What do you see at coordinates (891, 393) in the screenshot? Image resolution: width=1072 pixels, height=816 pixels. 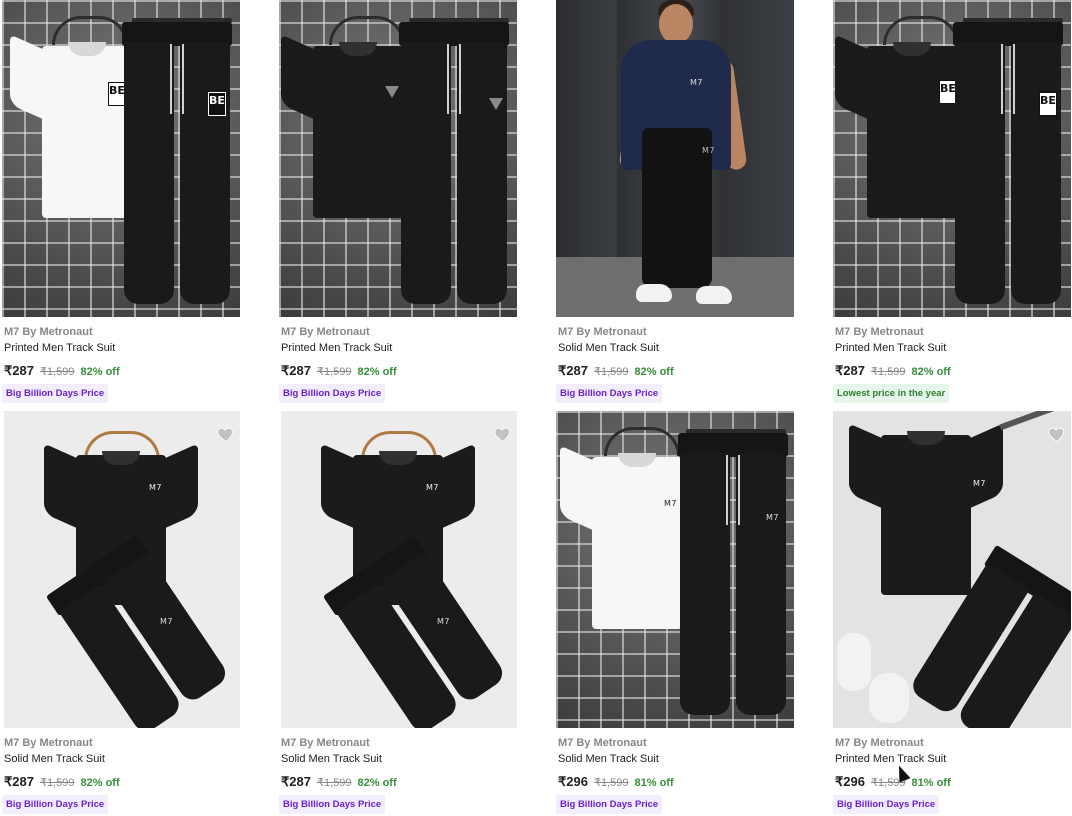 I see `offer-badge: Lowest price in the year` at bounding box center [891, 393].